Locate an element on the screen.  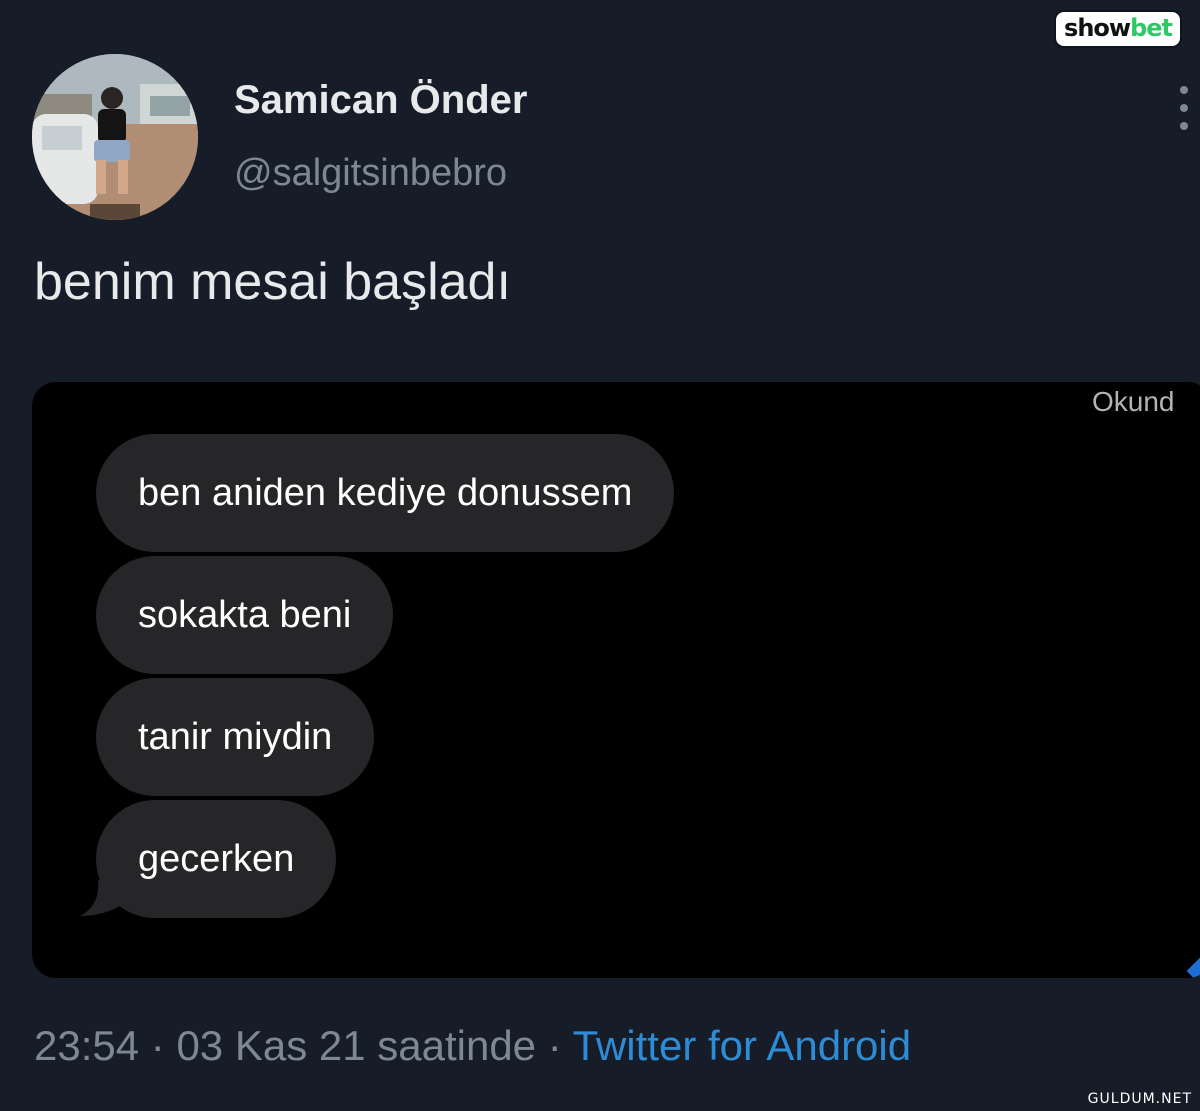
avatar is located at coordinates (115, 137).